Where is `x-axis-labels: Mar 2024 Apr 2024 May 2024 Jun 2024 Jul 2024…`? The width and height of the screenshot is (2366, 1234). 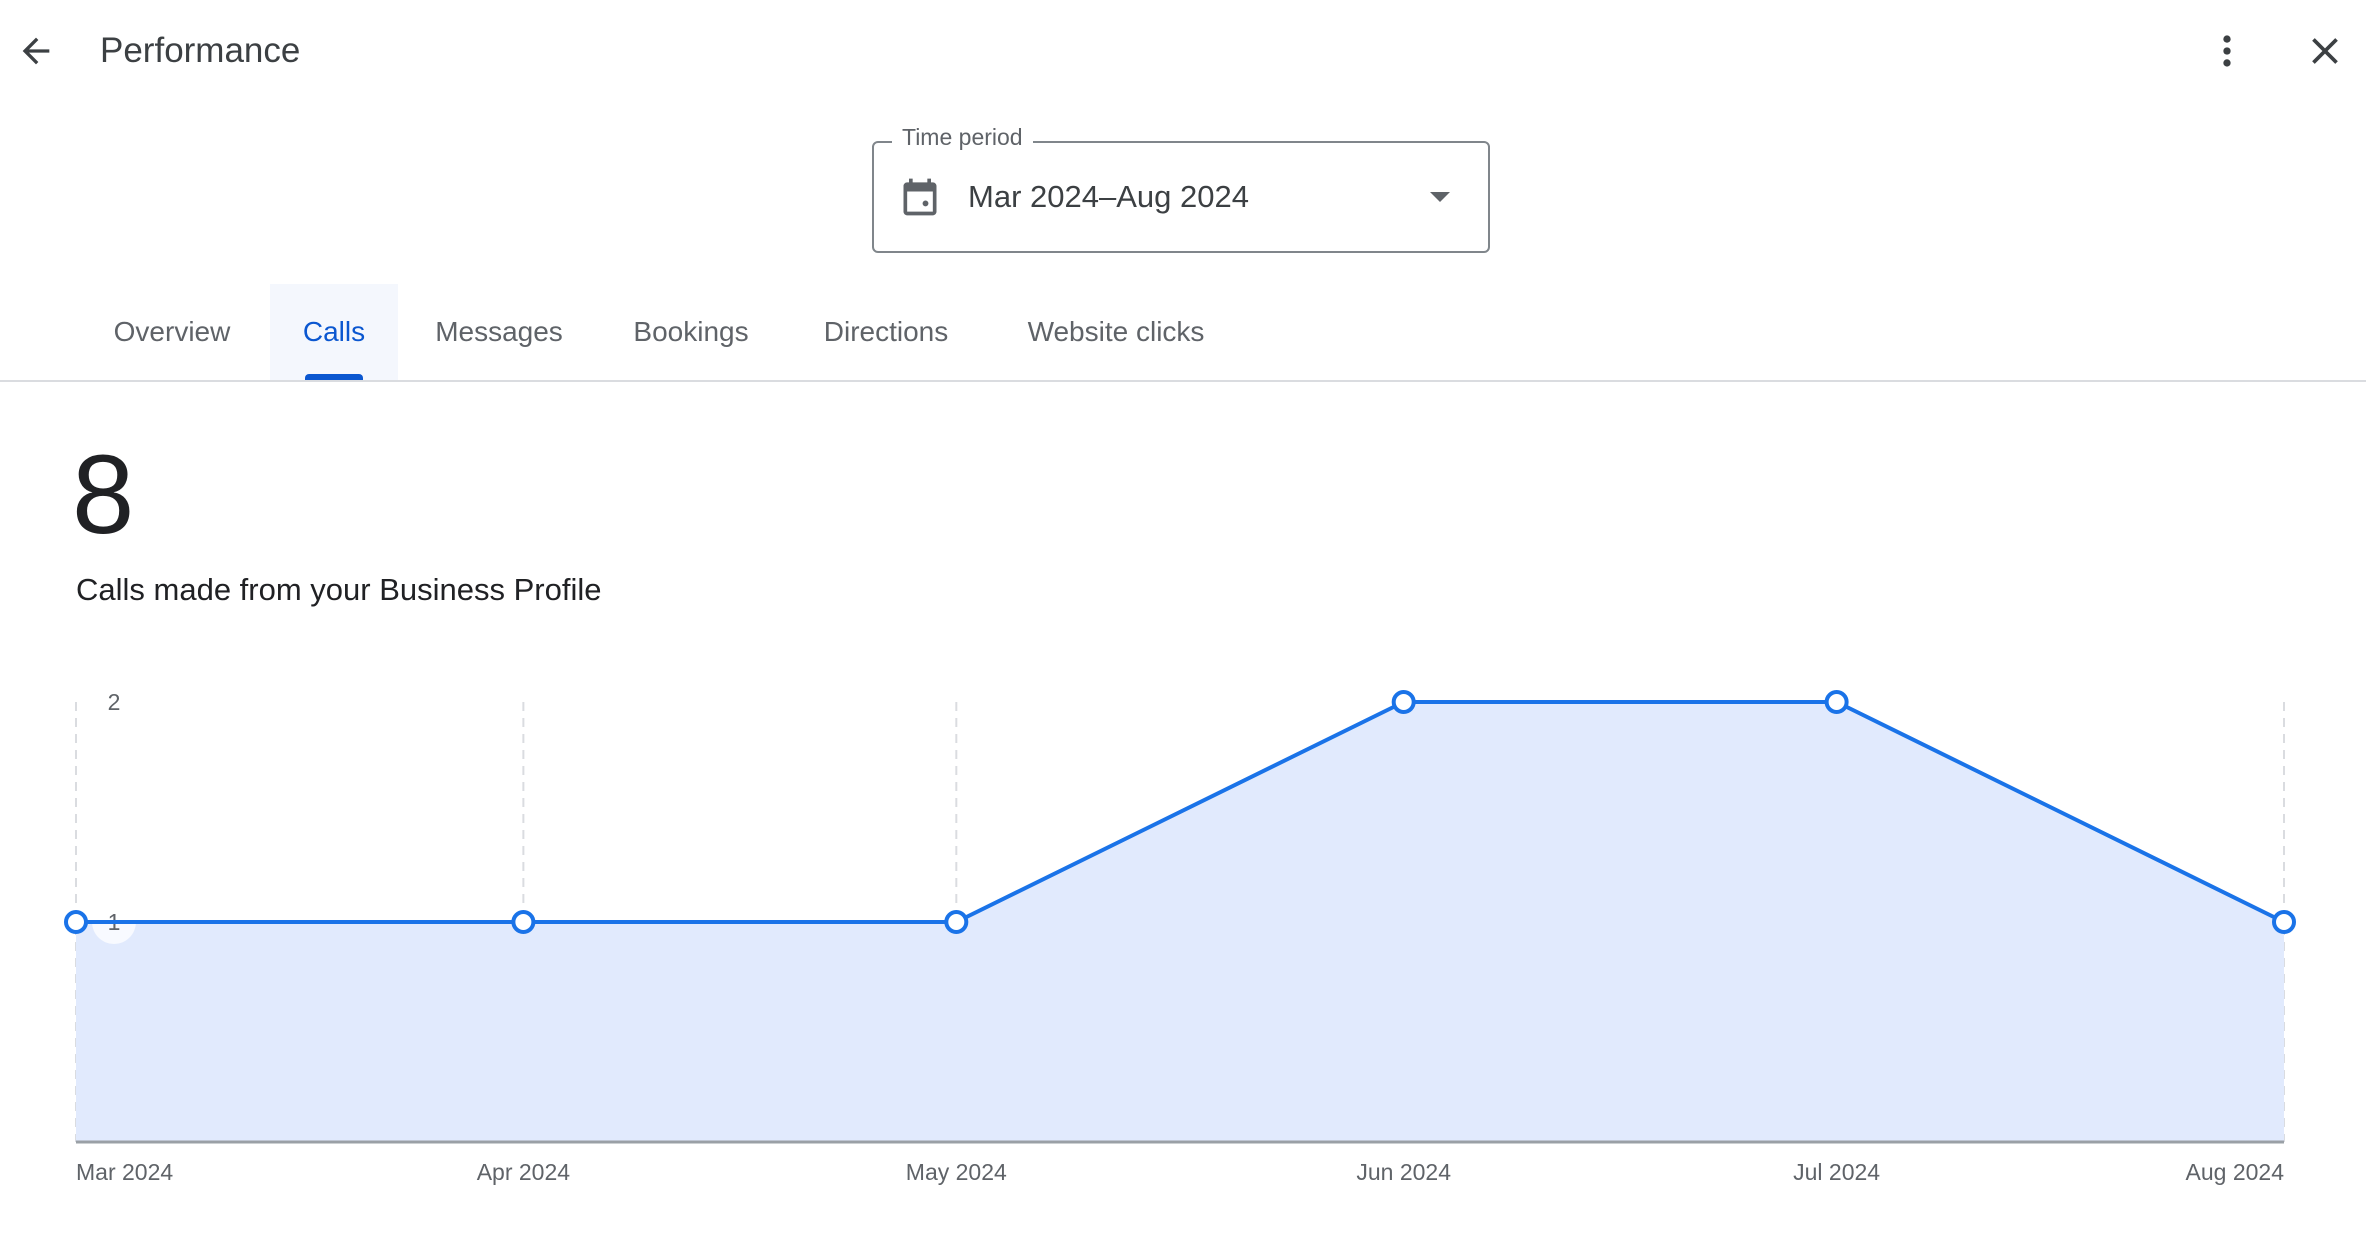 x-axis-labels: Mar 2024 Apr 2024 May 2024 Jun 2024 Jul 2024… is located at coordinates (1180, 1172).